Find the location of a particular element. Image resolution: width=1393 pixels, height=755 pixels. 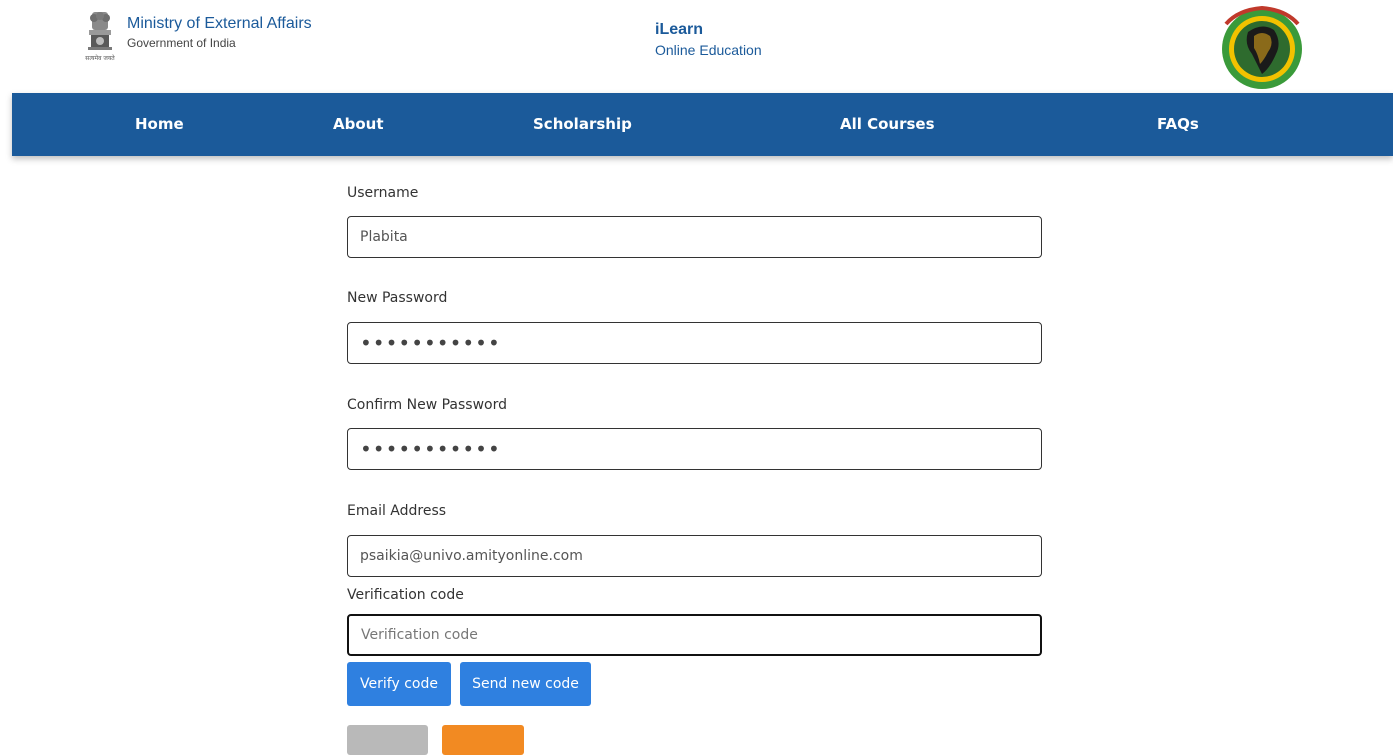

nav-about: About is located at coordinates (358, 124).